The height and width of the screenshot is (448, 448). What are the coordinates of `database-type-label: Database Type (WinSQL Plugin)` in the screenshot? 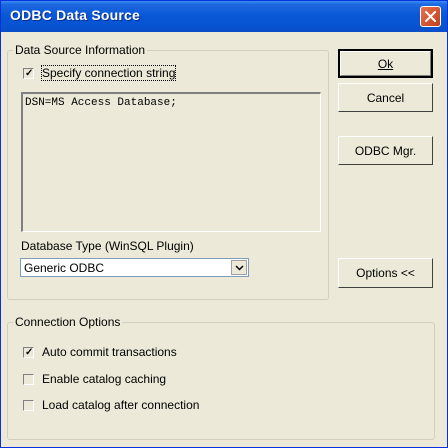 It's located at (107, 246).